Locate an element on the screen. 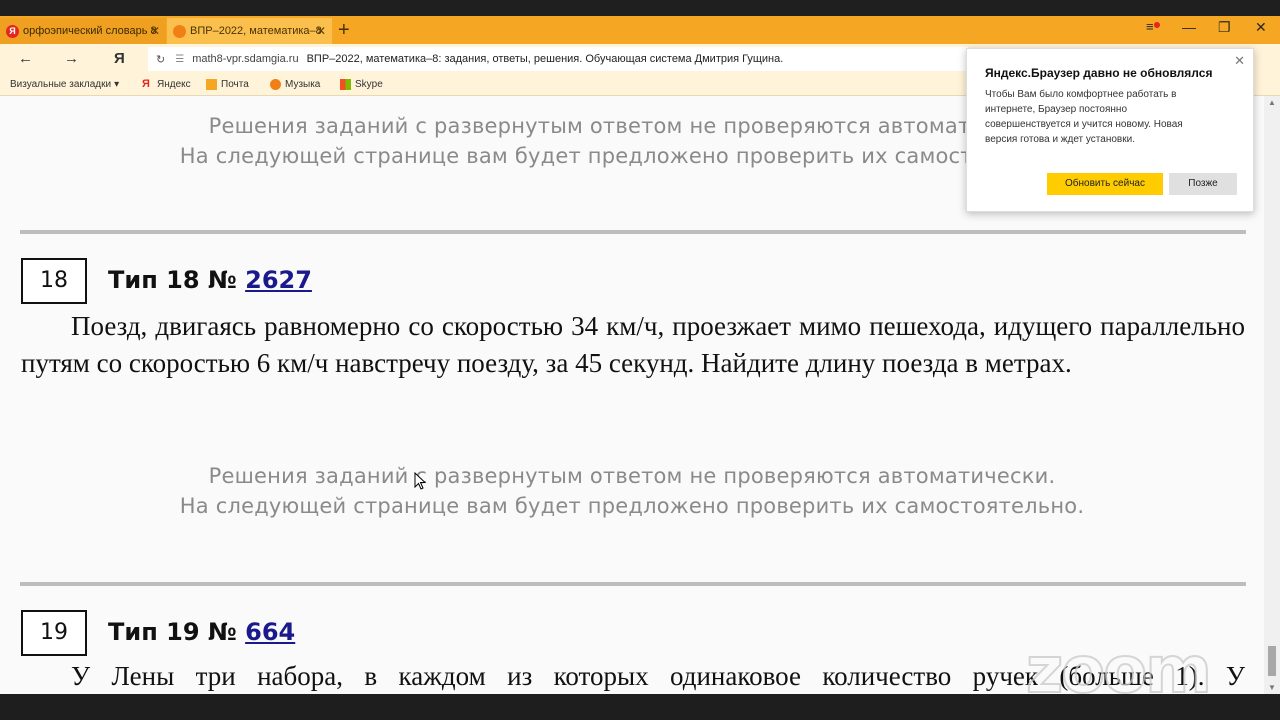  sdamgia-favicon-icon is located at coordinates (179, 31).